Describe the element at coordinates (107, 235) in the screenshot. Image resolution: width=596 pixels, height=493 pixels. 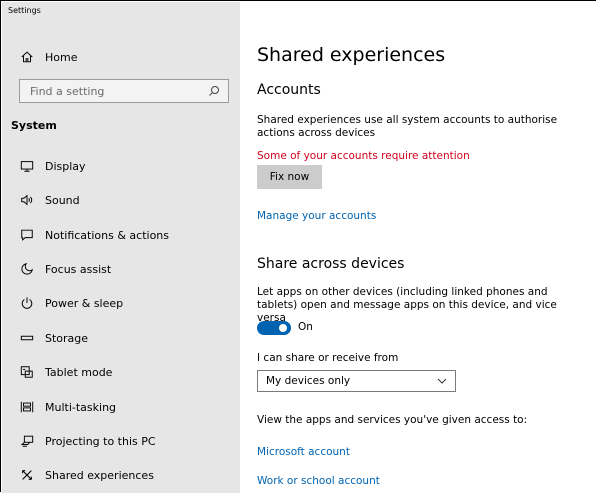
I see `sidebar-item-label: Notifications & actions` at that location.